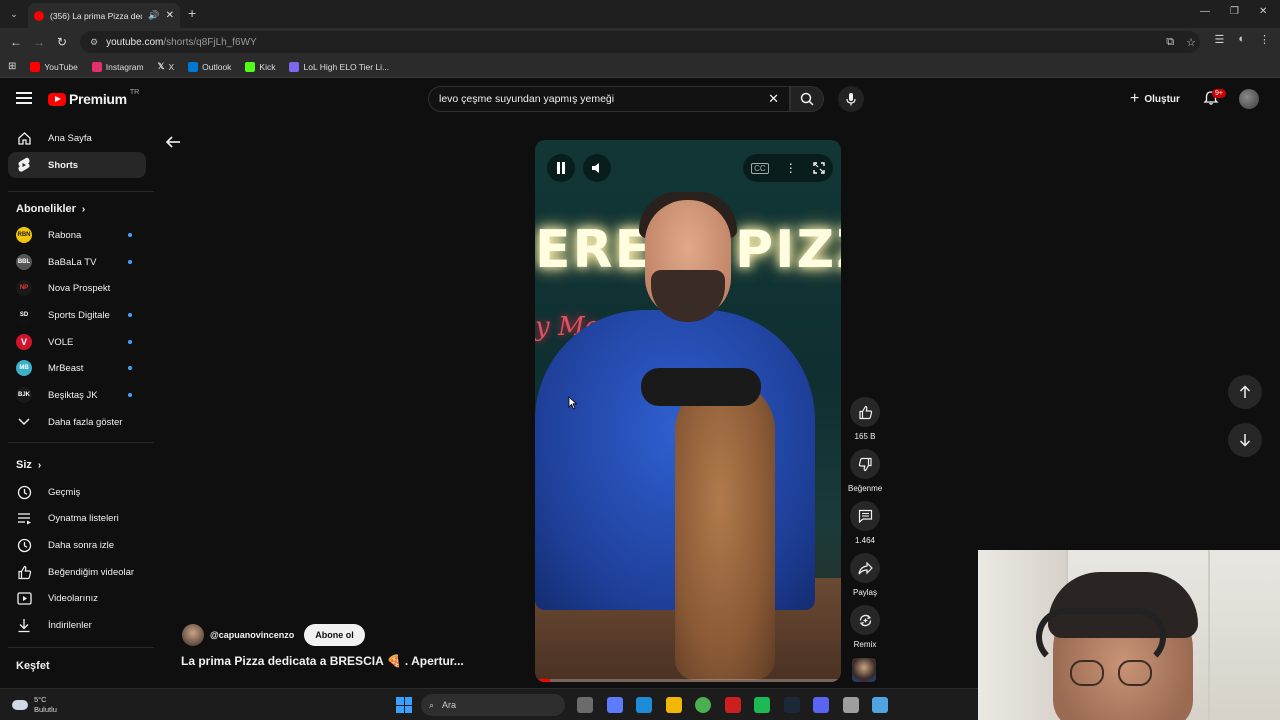  What do you see at coordinates (1205, 11) in the screenshot?
I see `minimize-icon: —` at bounding box center [1205, 11].